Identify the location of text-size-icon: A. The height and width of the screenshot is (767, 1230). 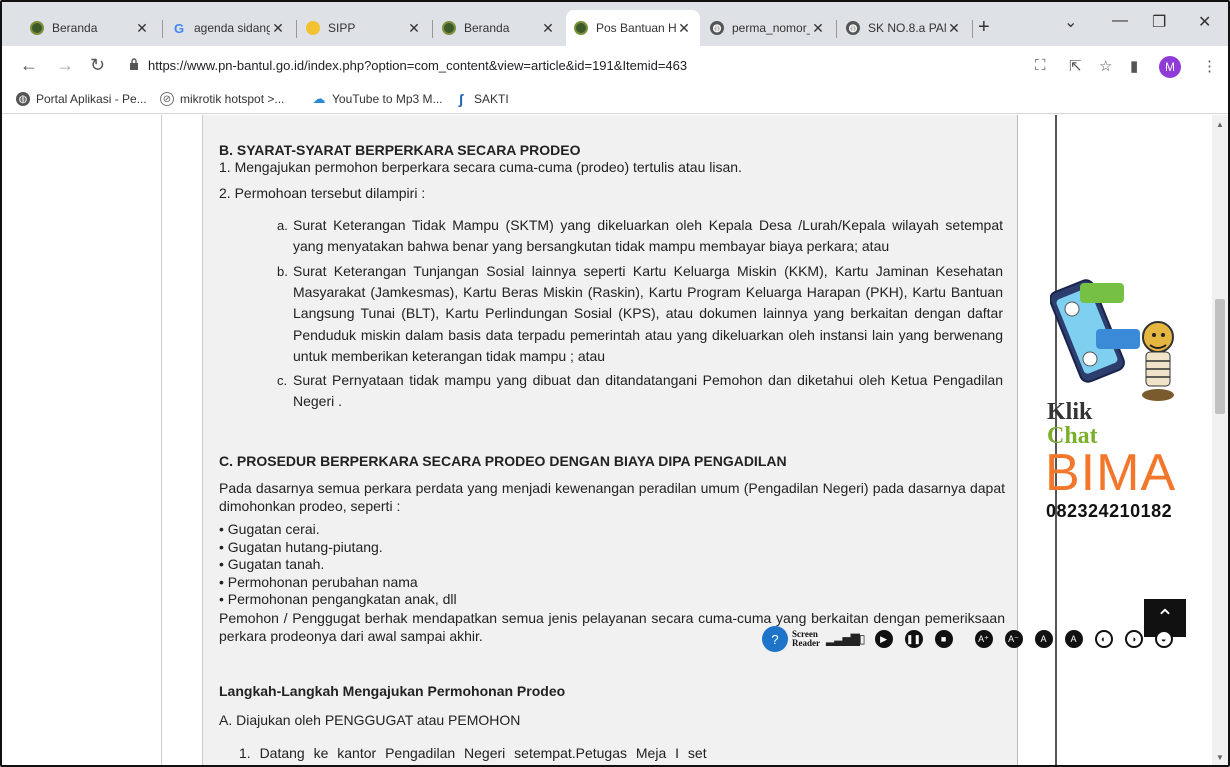
(1043, 639).